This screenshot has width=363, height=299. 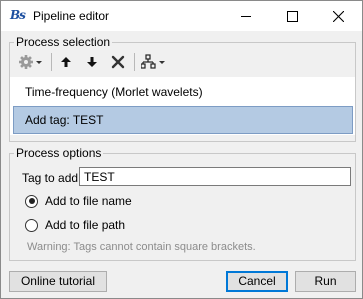 I want to click on app-logo-icon: Bs, so click(x=18, y=15).